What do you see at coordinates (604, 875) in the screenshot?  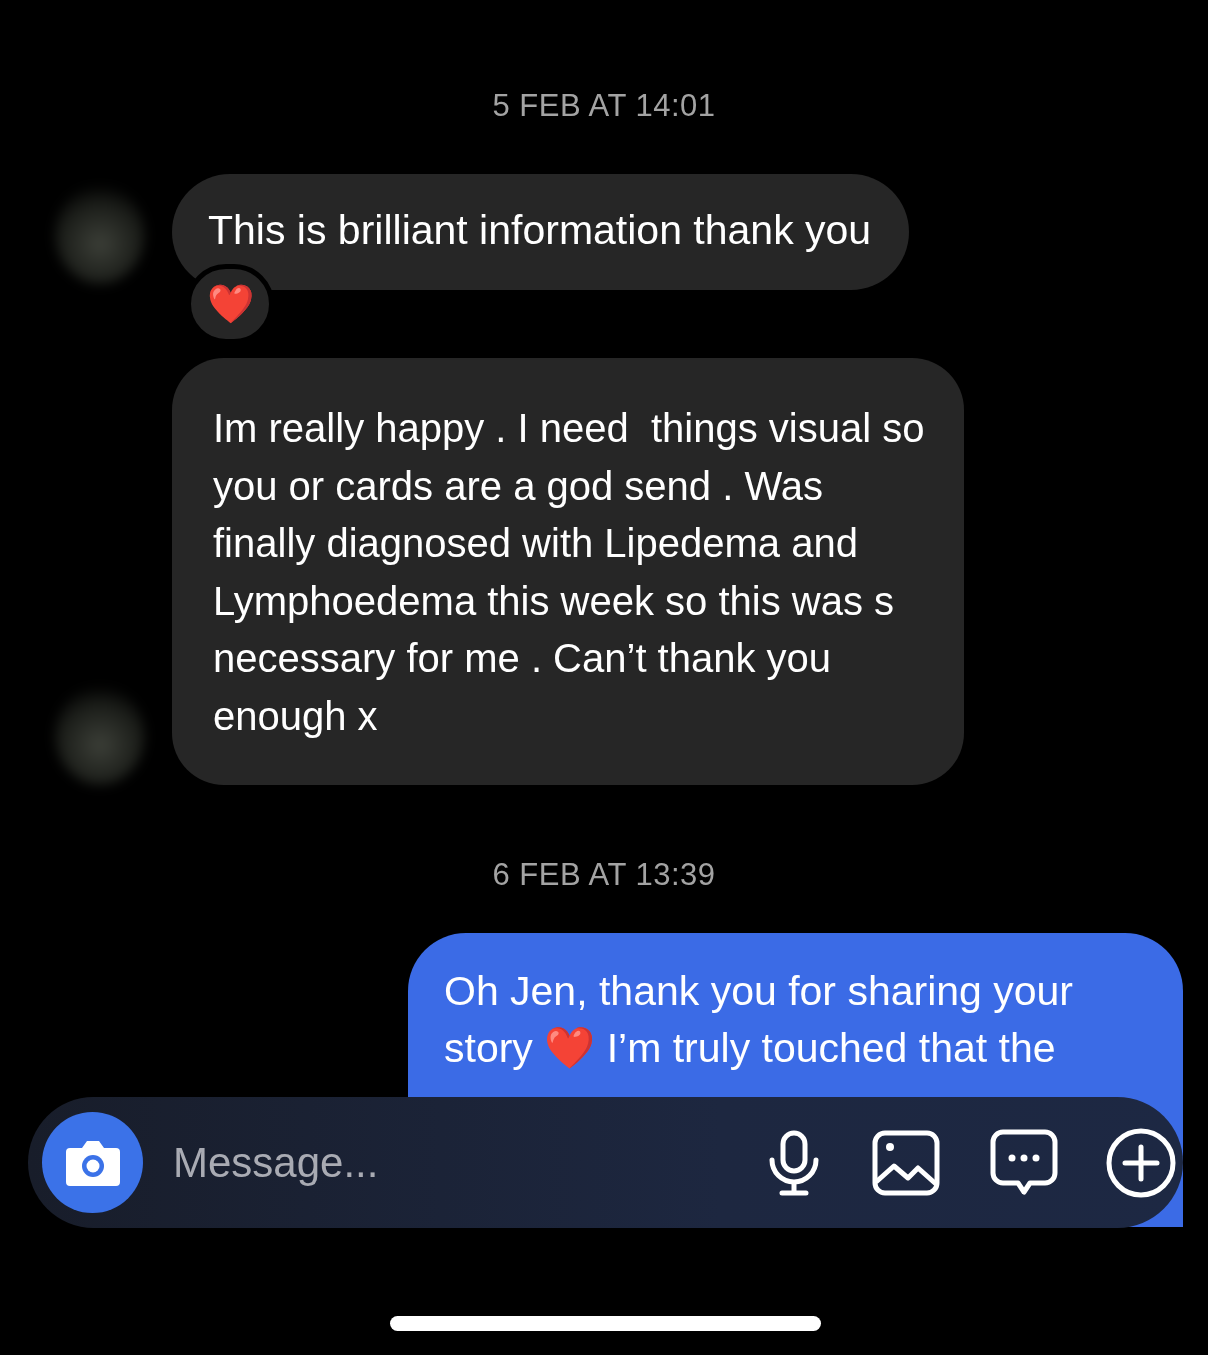 I see `timestamp: 6 FEB AT 13:39` at bounding box center [604, 875].